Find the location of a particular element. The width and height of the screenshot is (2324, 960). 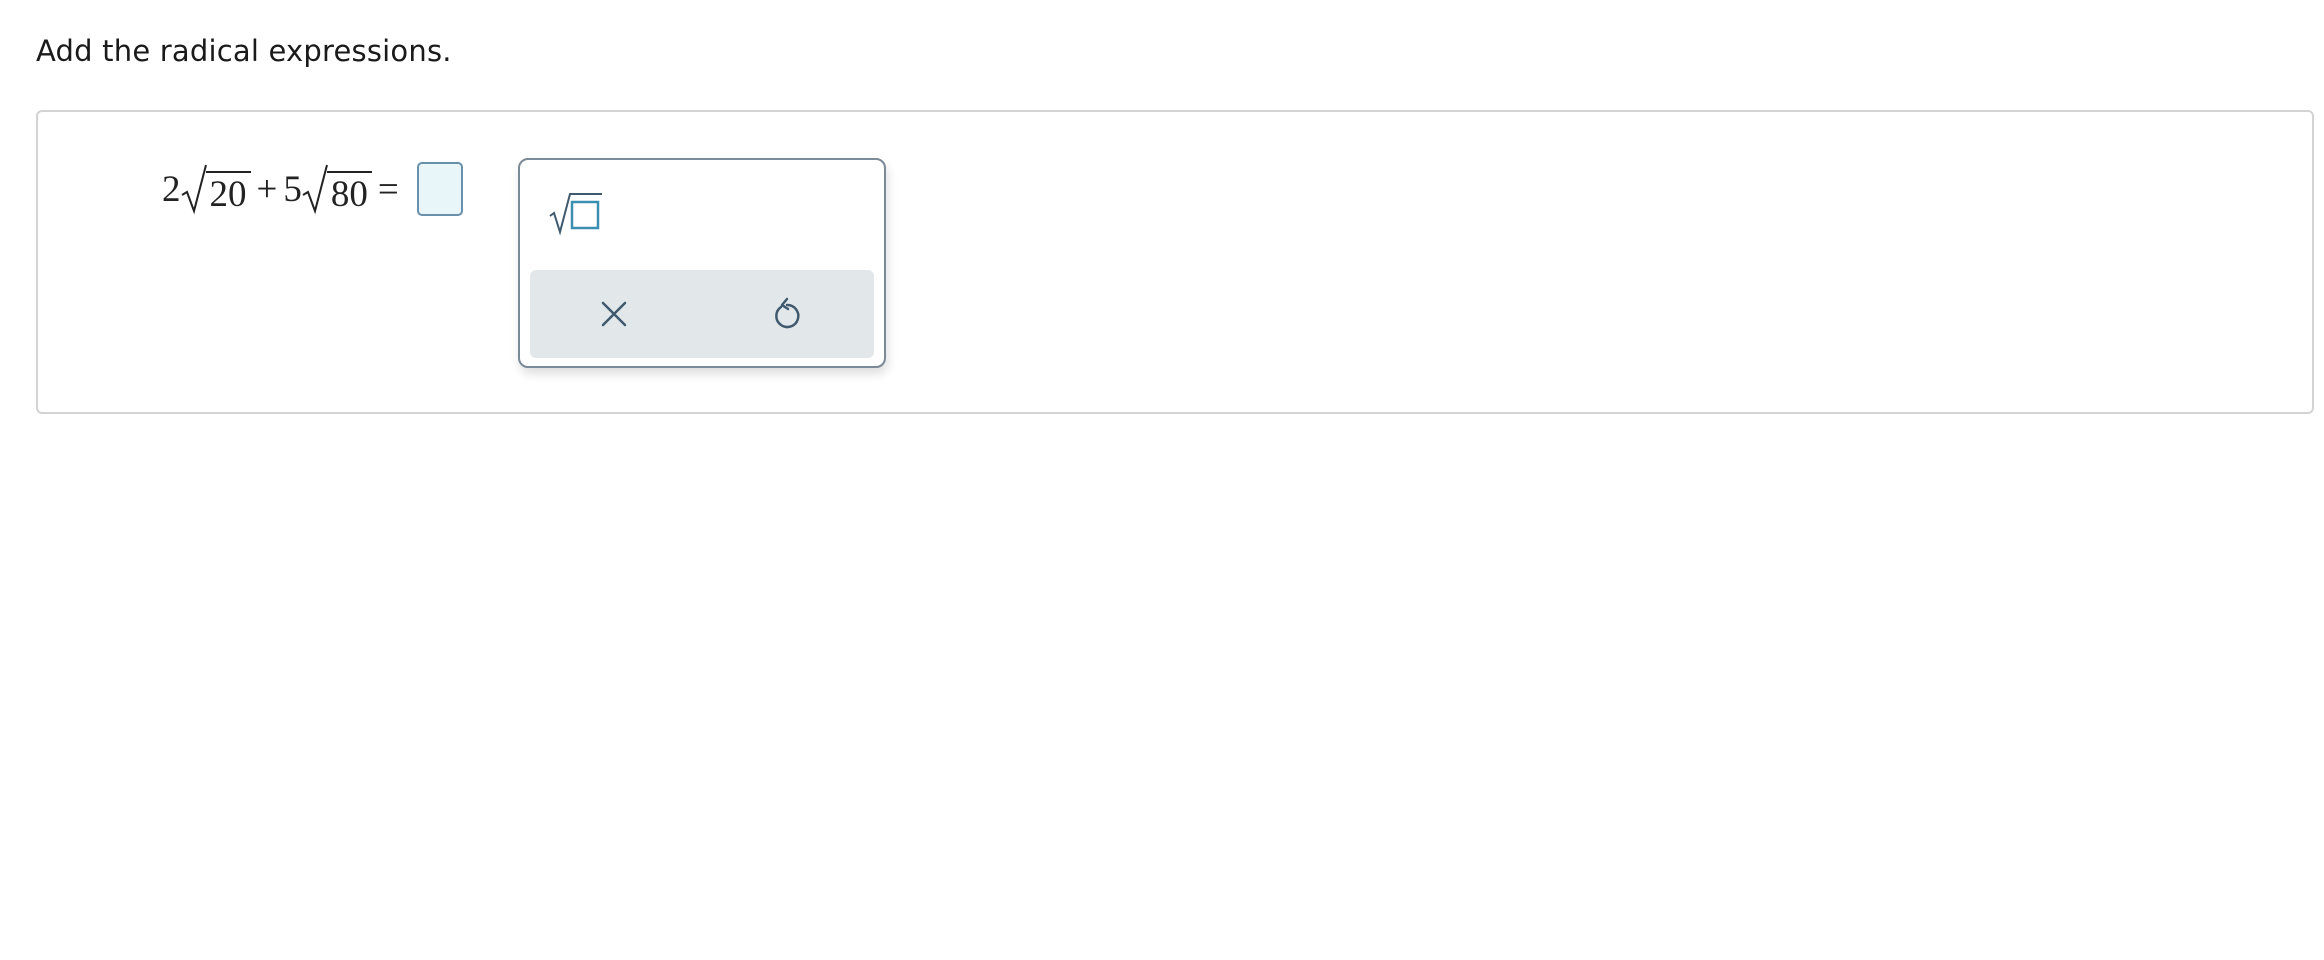

answer-input is located at coordinates (439, 189).